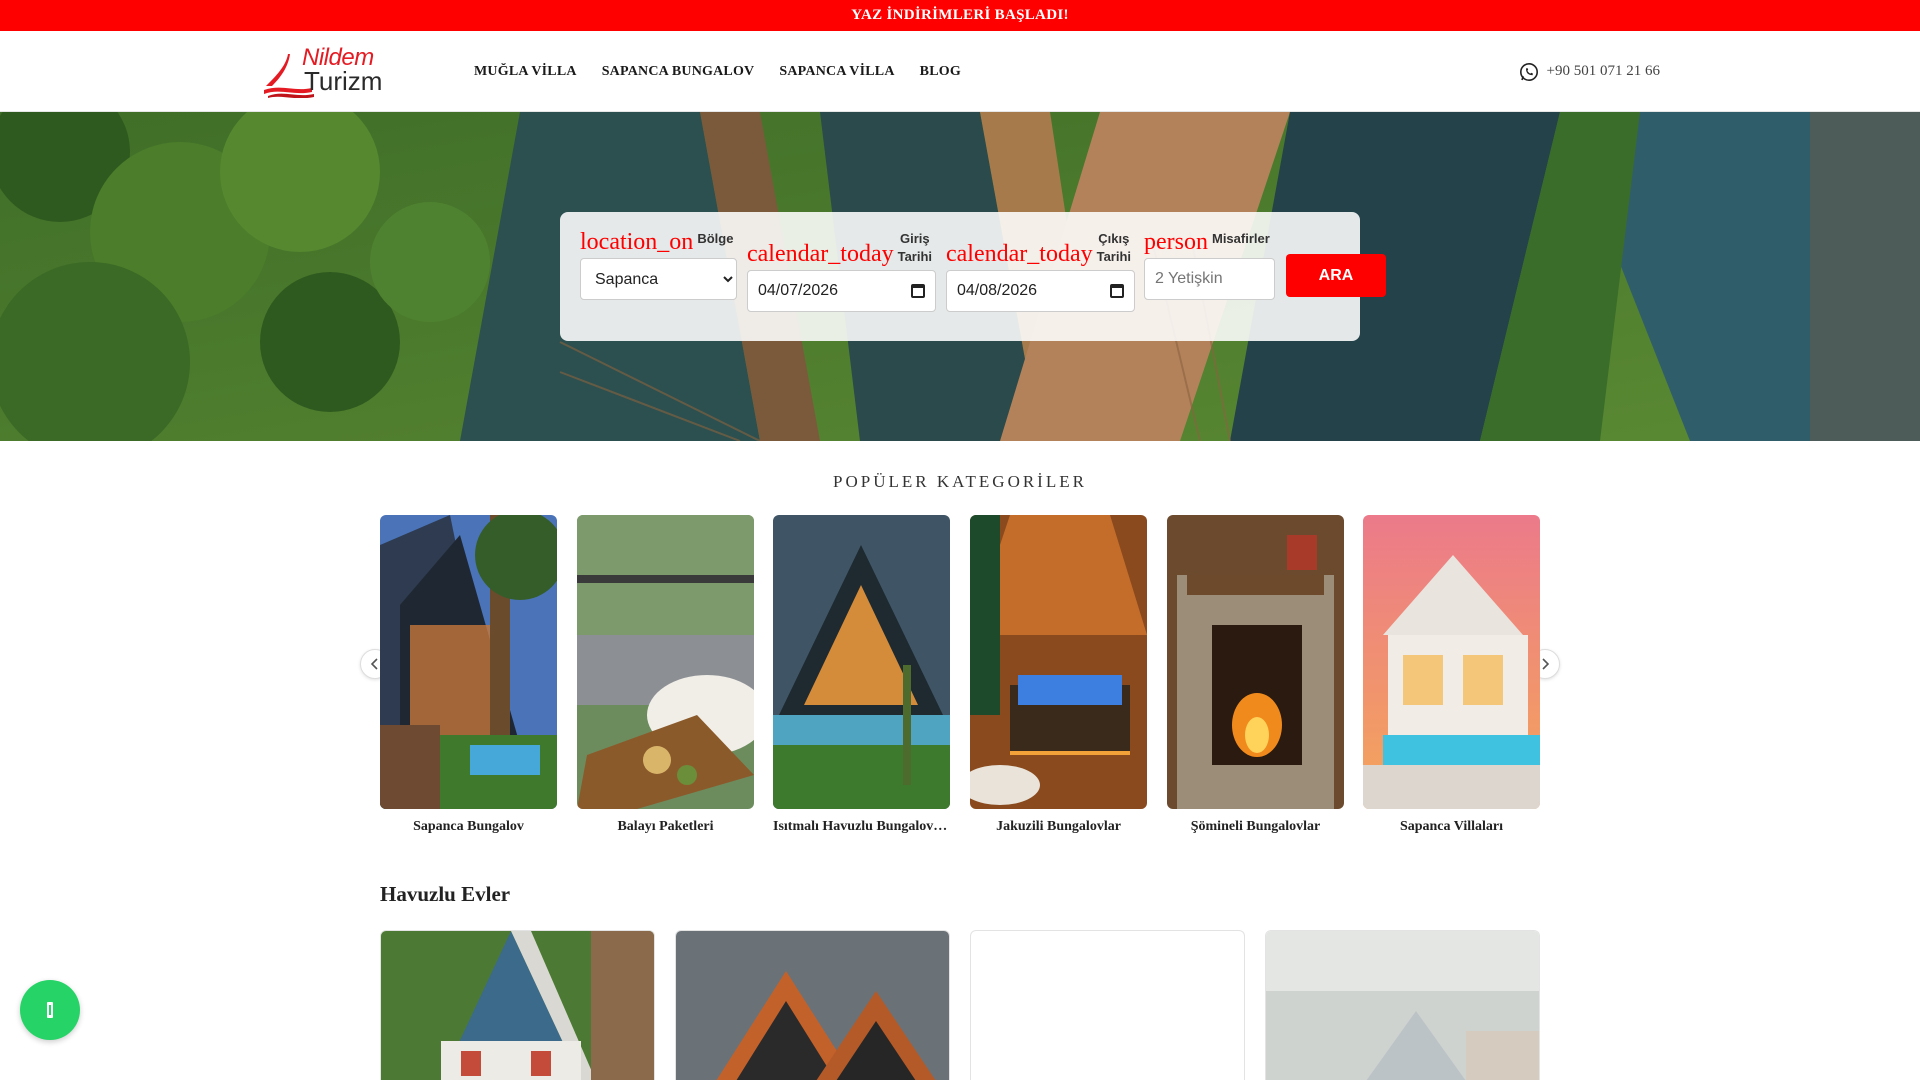 The width and height of the screenshot is (1920, 1080). What do you see at coordinates (1114, 248) in the screenshot?
I see `checkout-label: Çıkış Tarihi` at bounding box center [1114, 248].